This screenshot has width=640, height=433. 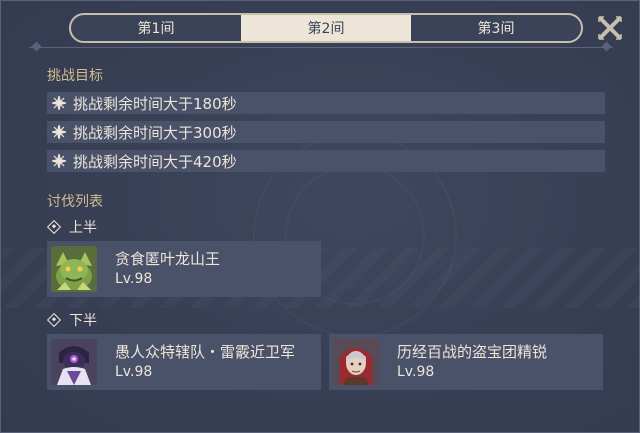 I want to click on enemy-name: 贪食匿叶龙山王, so click(x=168, y=259).